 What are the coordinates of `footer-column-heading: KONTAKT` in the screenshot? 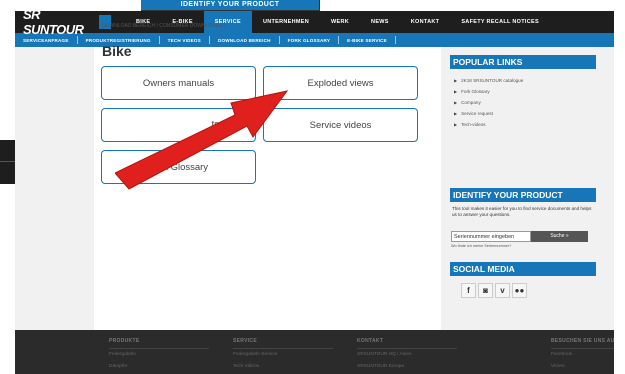 It's located at (370, 341).